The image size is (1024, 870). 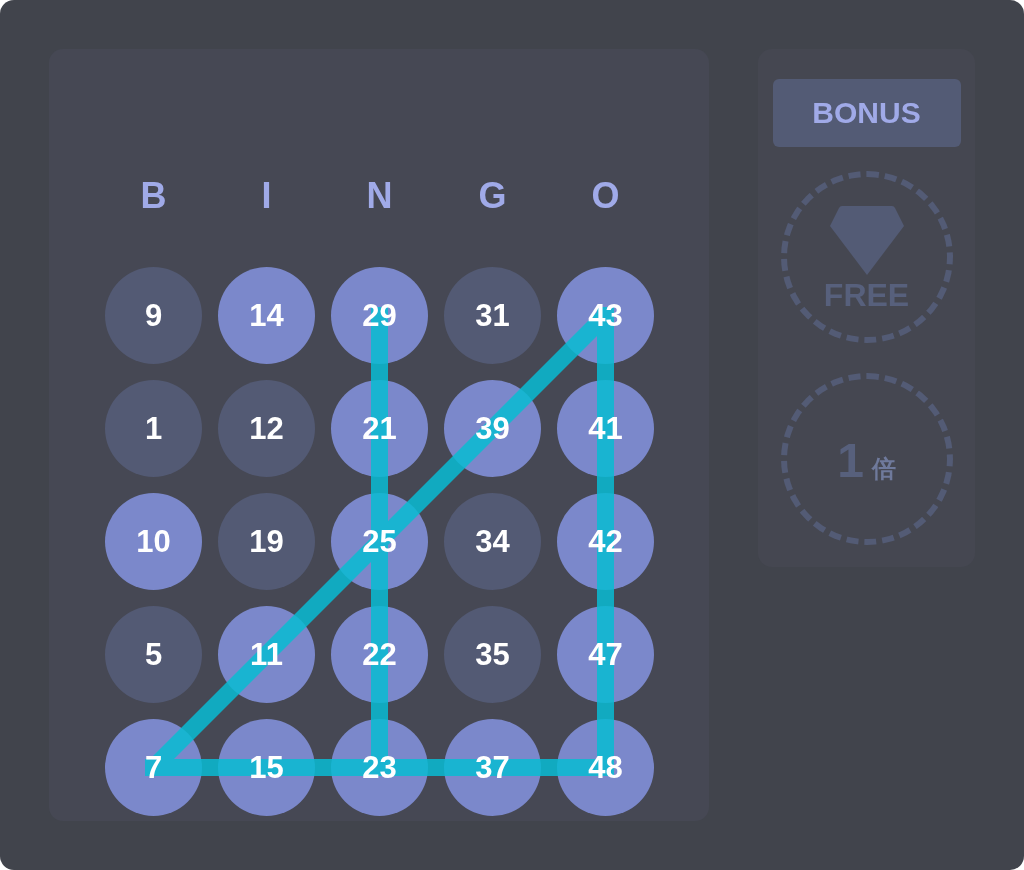 I want to click on column-letter: I, so click(x=266, y=196).